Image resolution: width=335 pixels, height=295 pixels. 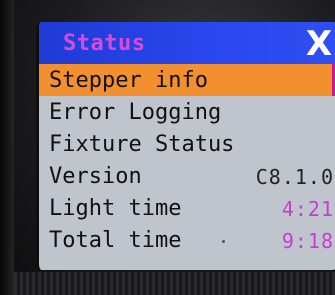 I want to click on title-bar: Status X, so click(x=187, y=43).